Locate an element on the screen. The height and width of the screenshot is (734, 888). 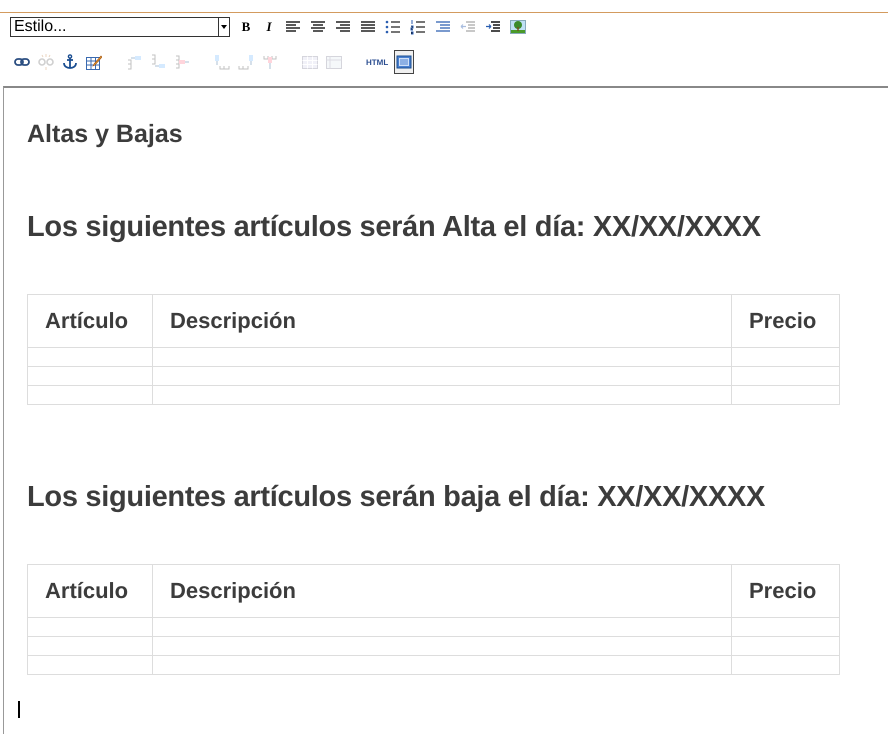
html-button: HTML is located at coordinates (377, 62).